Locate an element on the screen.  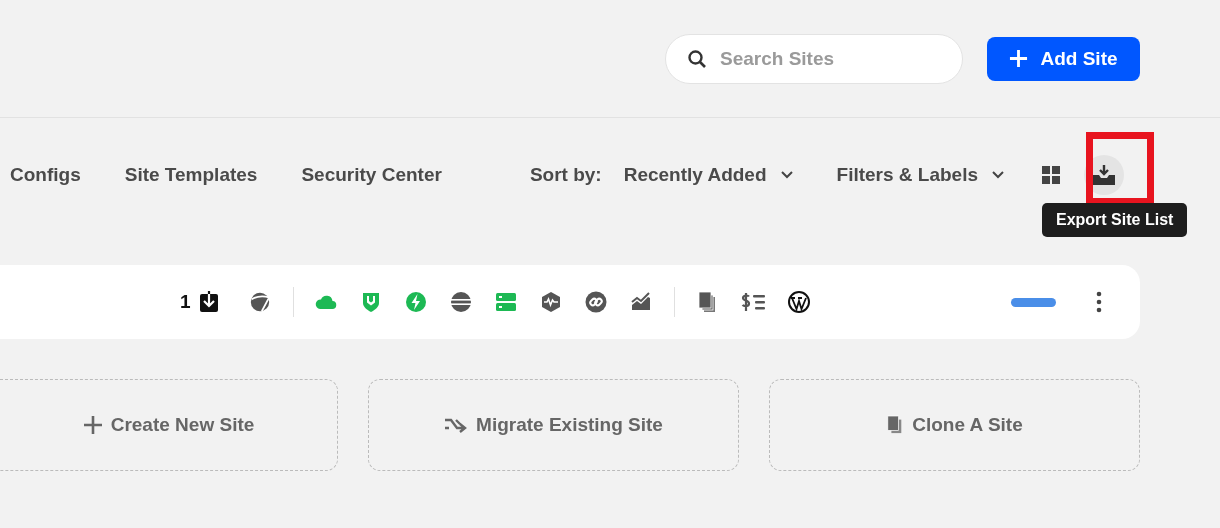
migrate-arrow-icon is located at coordinates (456, 425).